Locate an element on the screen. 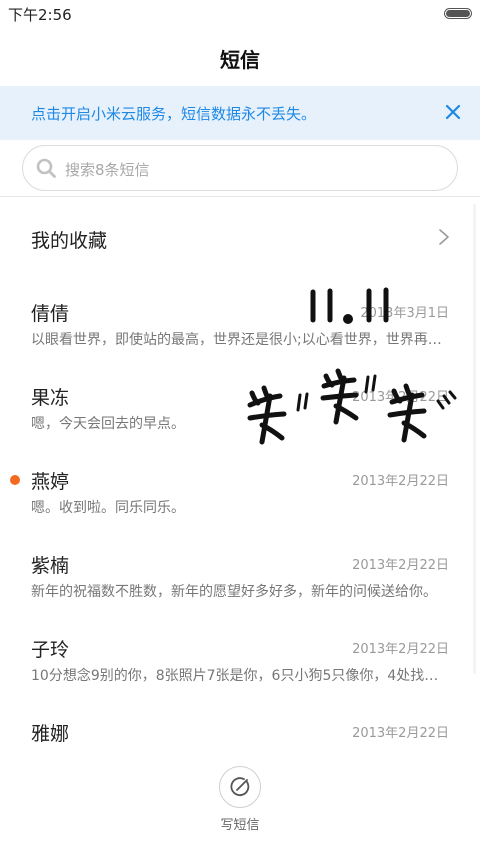 The width and height of the screenshot is (480, 853). message-snippet: 嗯。收到啦。同乐同乐。 is located at coordinates (108, 508).